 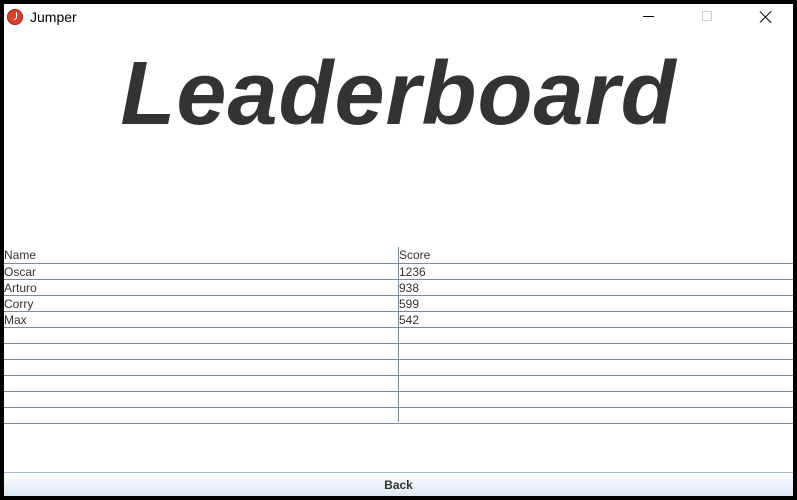 What do you see at coordinates (409, 304) in the screenshot?
I see `cell-score: 599` at bounding box center [409, 304].